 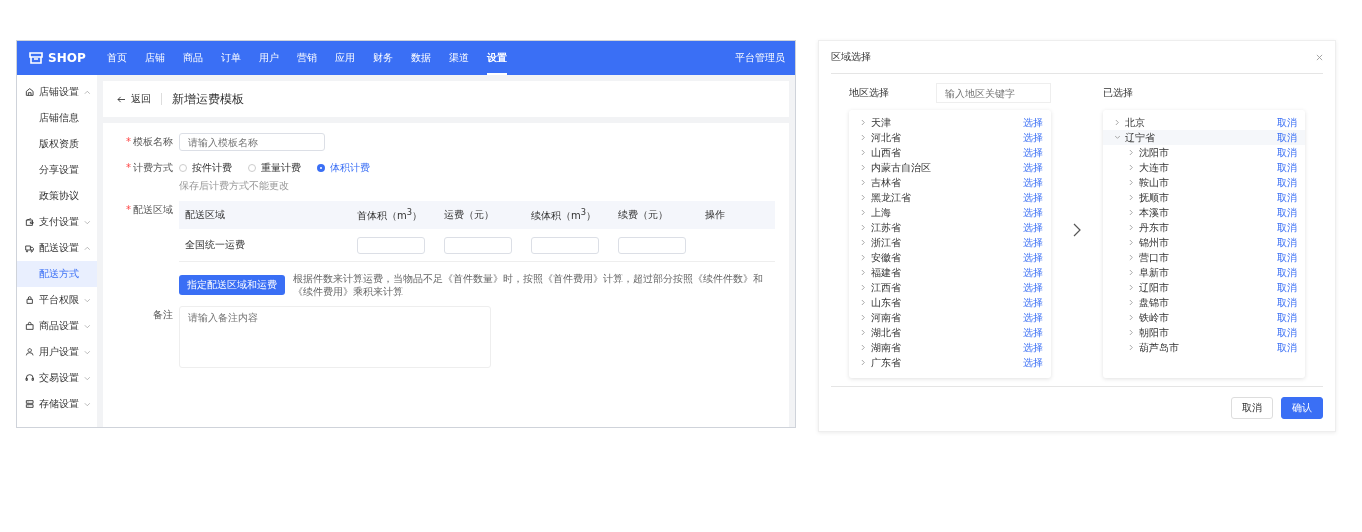 I want to click on sidebar-item: 存储设置, so click(x=57, y=404).